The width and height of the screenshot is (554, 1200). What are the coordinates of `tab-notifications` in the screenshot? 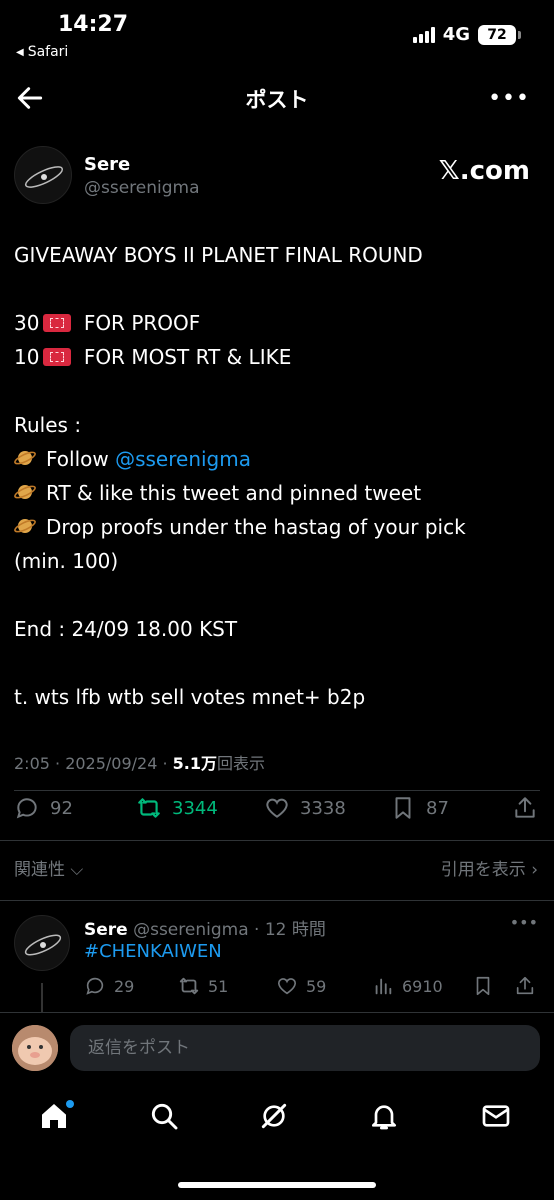 It's located at (386, 1118).